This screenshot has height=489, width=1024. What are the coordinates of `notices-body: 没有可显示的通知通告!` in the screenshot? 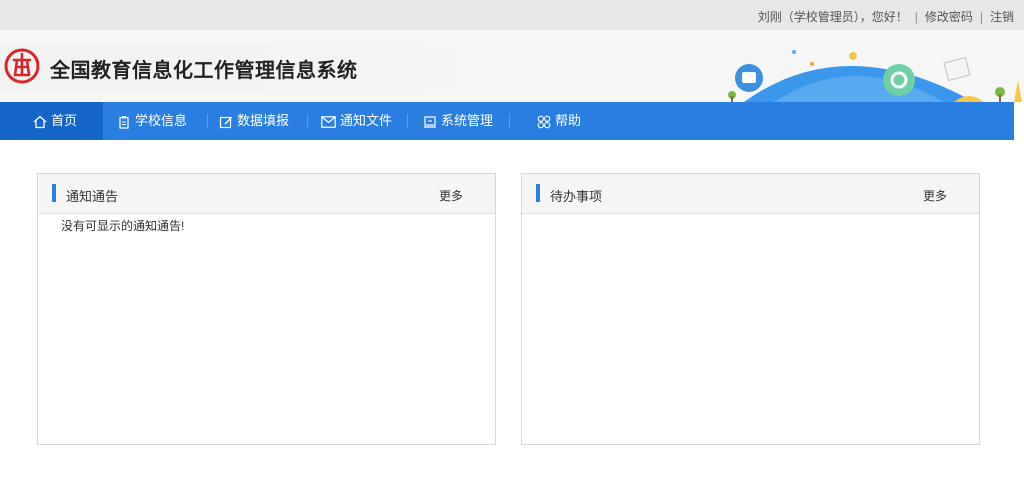 It's located at (266, 224).